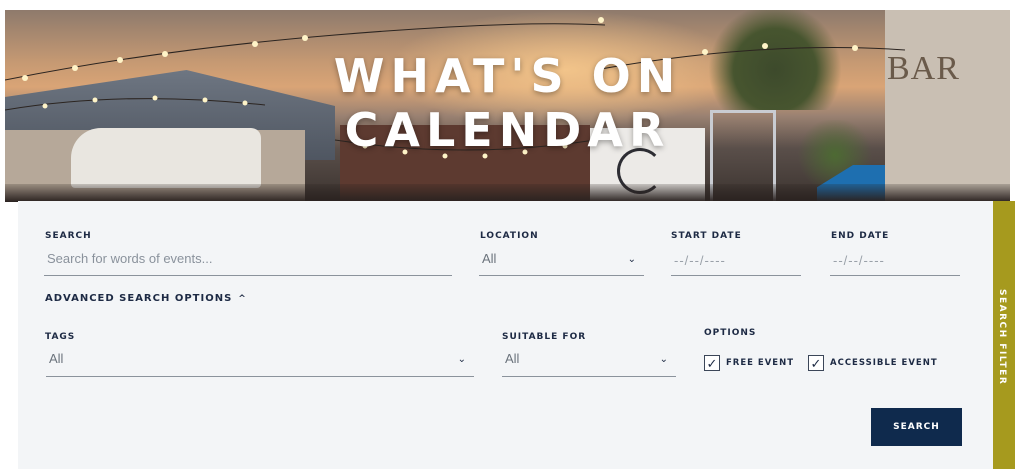 The width and height of the screenshot is (1015, 472). What do you see at coordinates (242, 299) in the screenshot?
I see `chevron-up-icon: ^` at bounding box center [242, 299].